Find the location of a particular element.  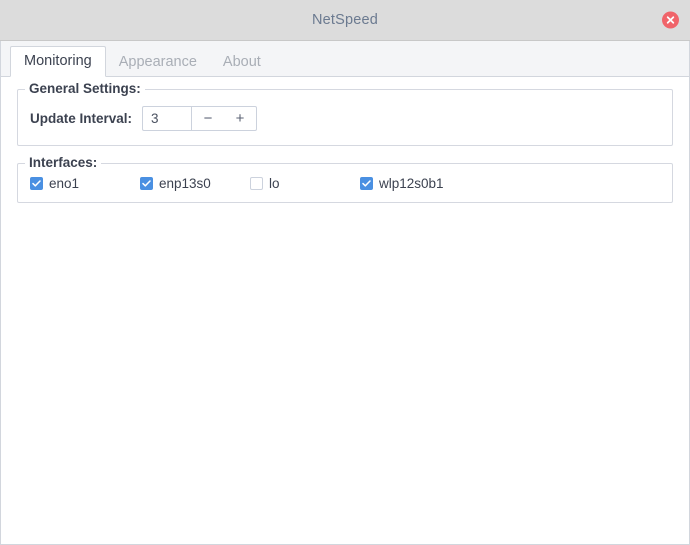

tab-monitoring: Monitoring is located at coordinates (58, 61).